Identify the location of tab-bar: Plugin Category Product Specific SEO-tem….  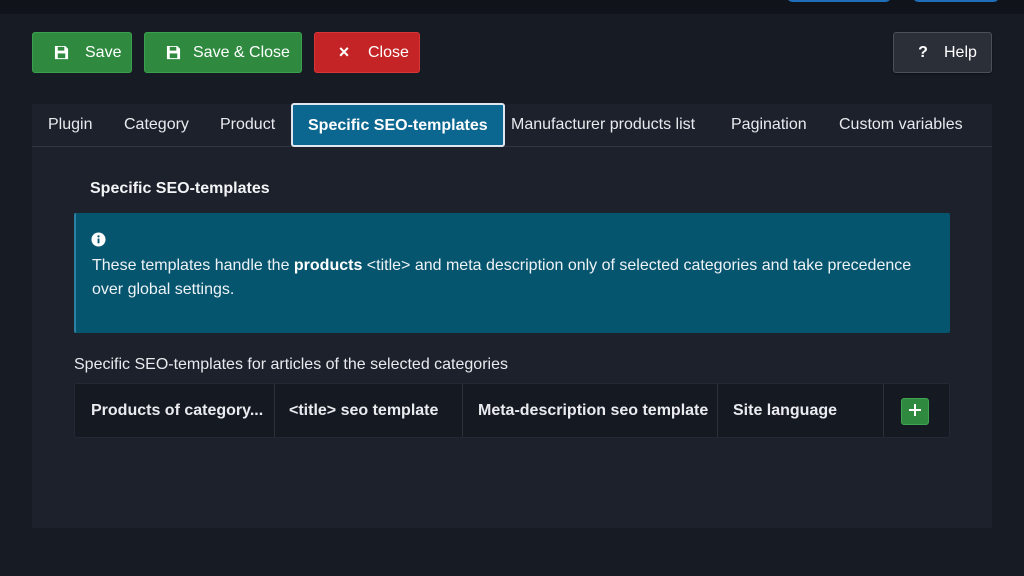
(512, 125).